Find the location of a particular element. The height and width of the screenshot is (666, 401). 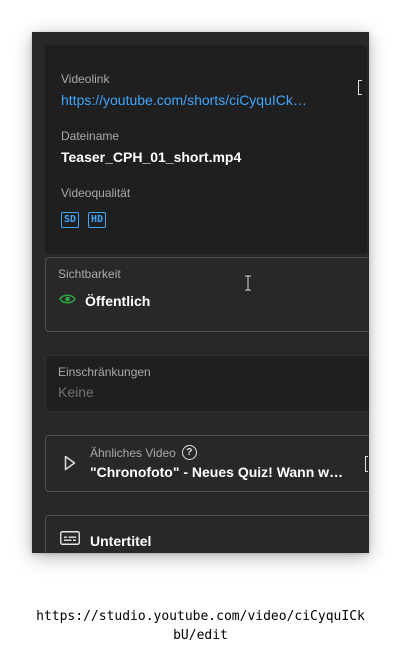

eye-icon is located at coordinates (67, 301).